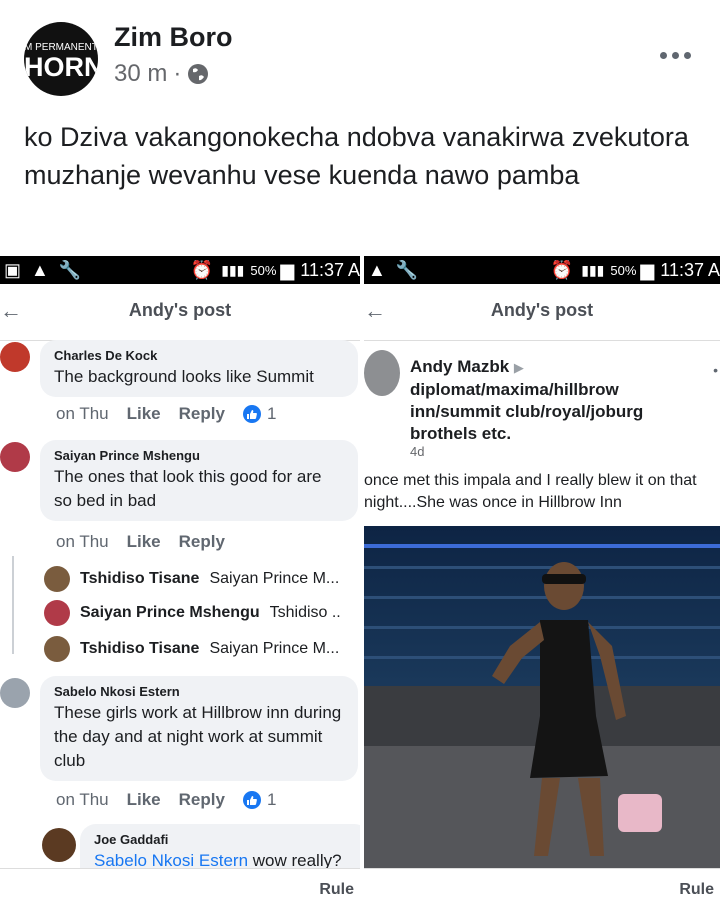 Image resolution: width=720 pixels, height=909 pixels. I want to click on thread-line, so click(13, 605).